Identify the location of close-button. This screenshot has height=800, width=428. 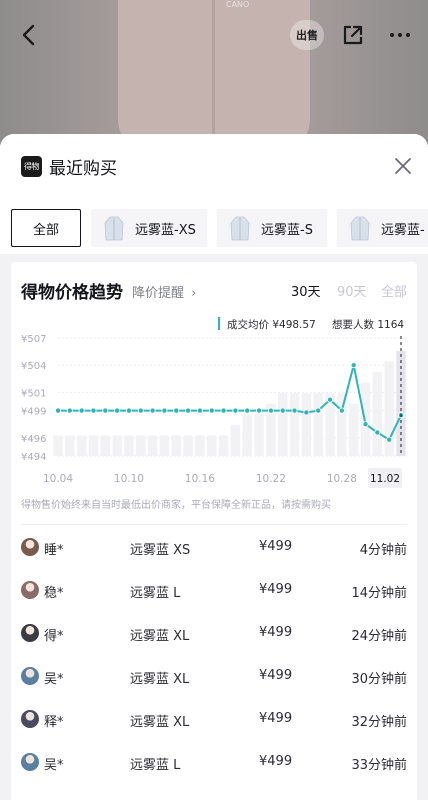
(403, 166).